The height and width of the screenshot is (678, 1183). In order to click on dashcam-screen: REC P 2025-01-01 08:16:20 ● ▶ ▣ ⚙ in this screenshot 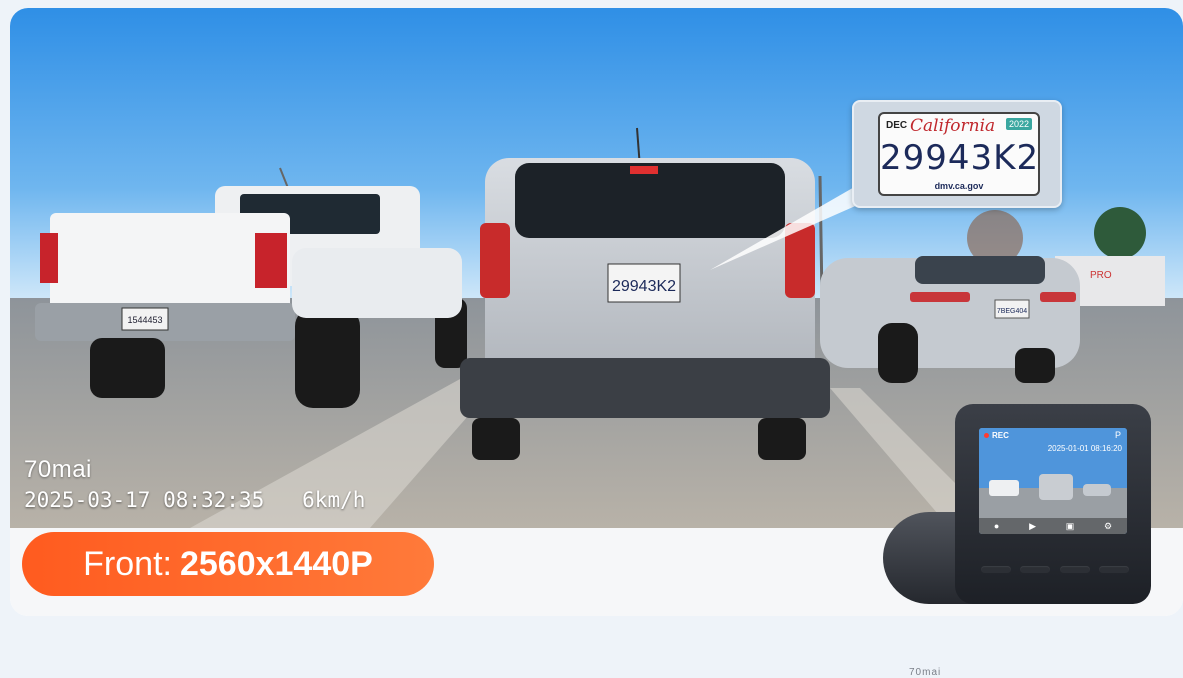, I will do `click(1053, 481)`.